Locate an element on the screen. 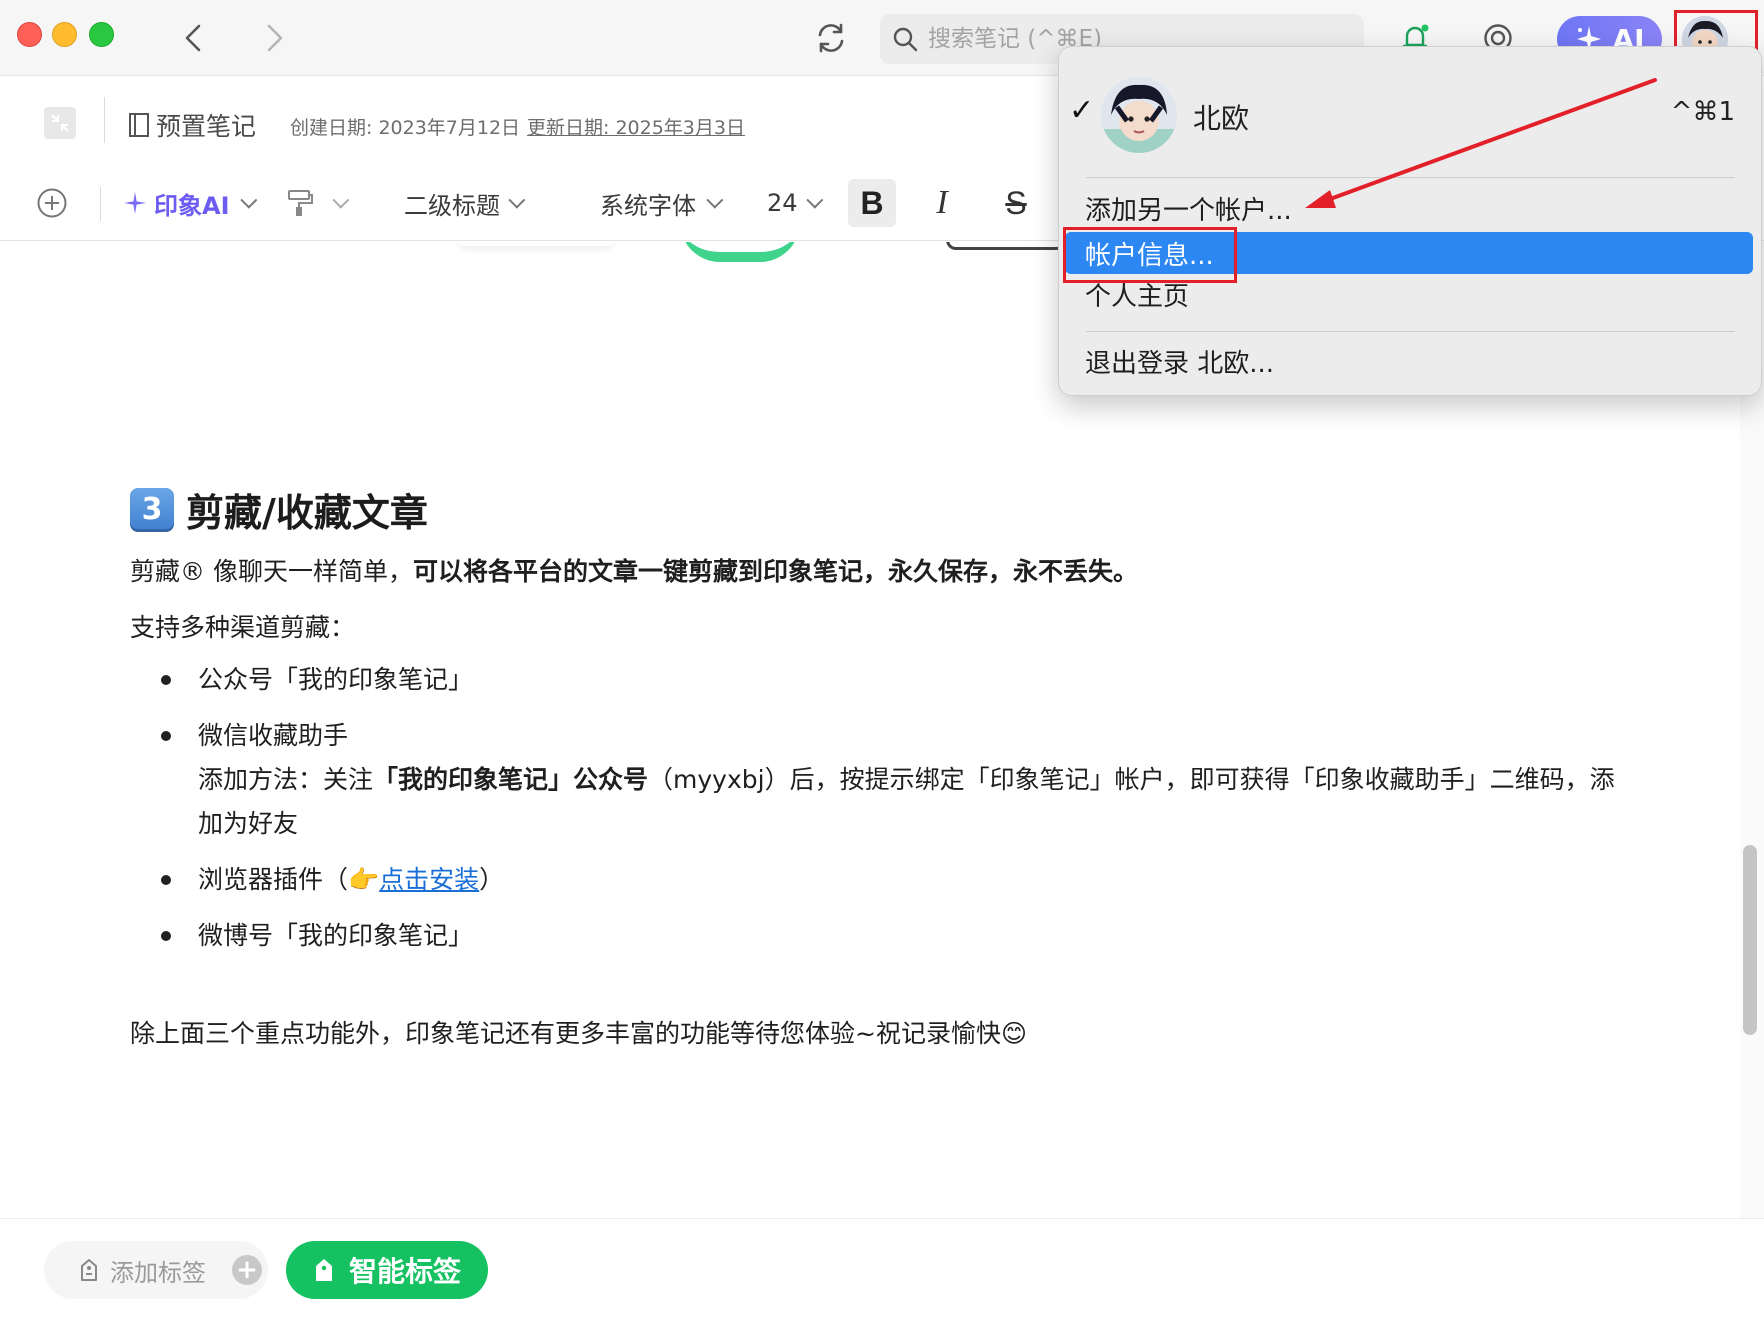  insert-button is located at coordinates (53, 203).